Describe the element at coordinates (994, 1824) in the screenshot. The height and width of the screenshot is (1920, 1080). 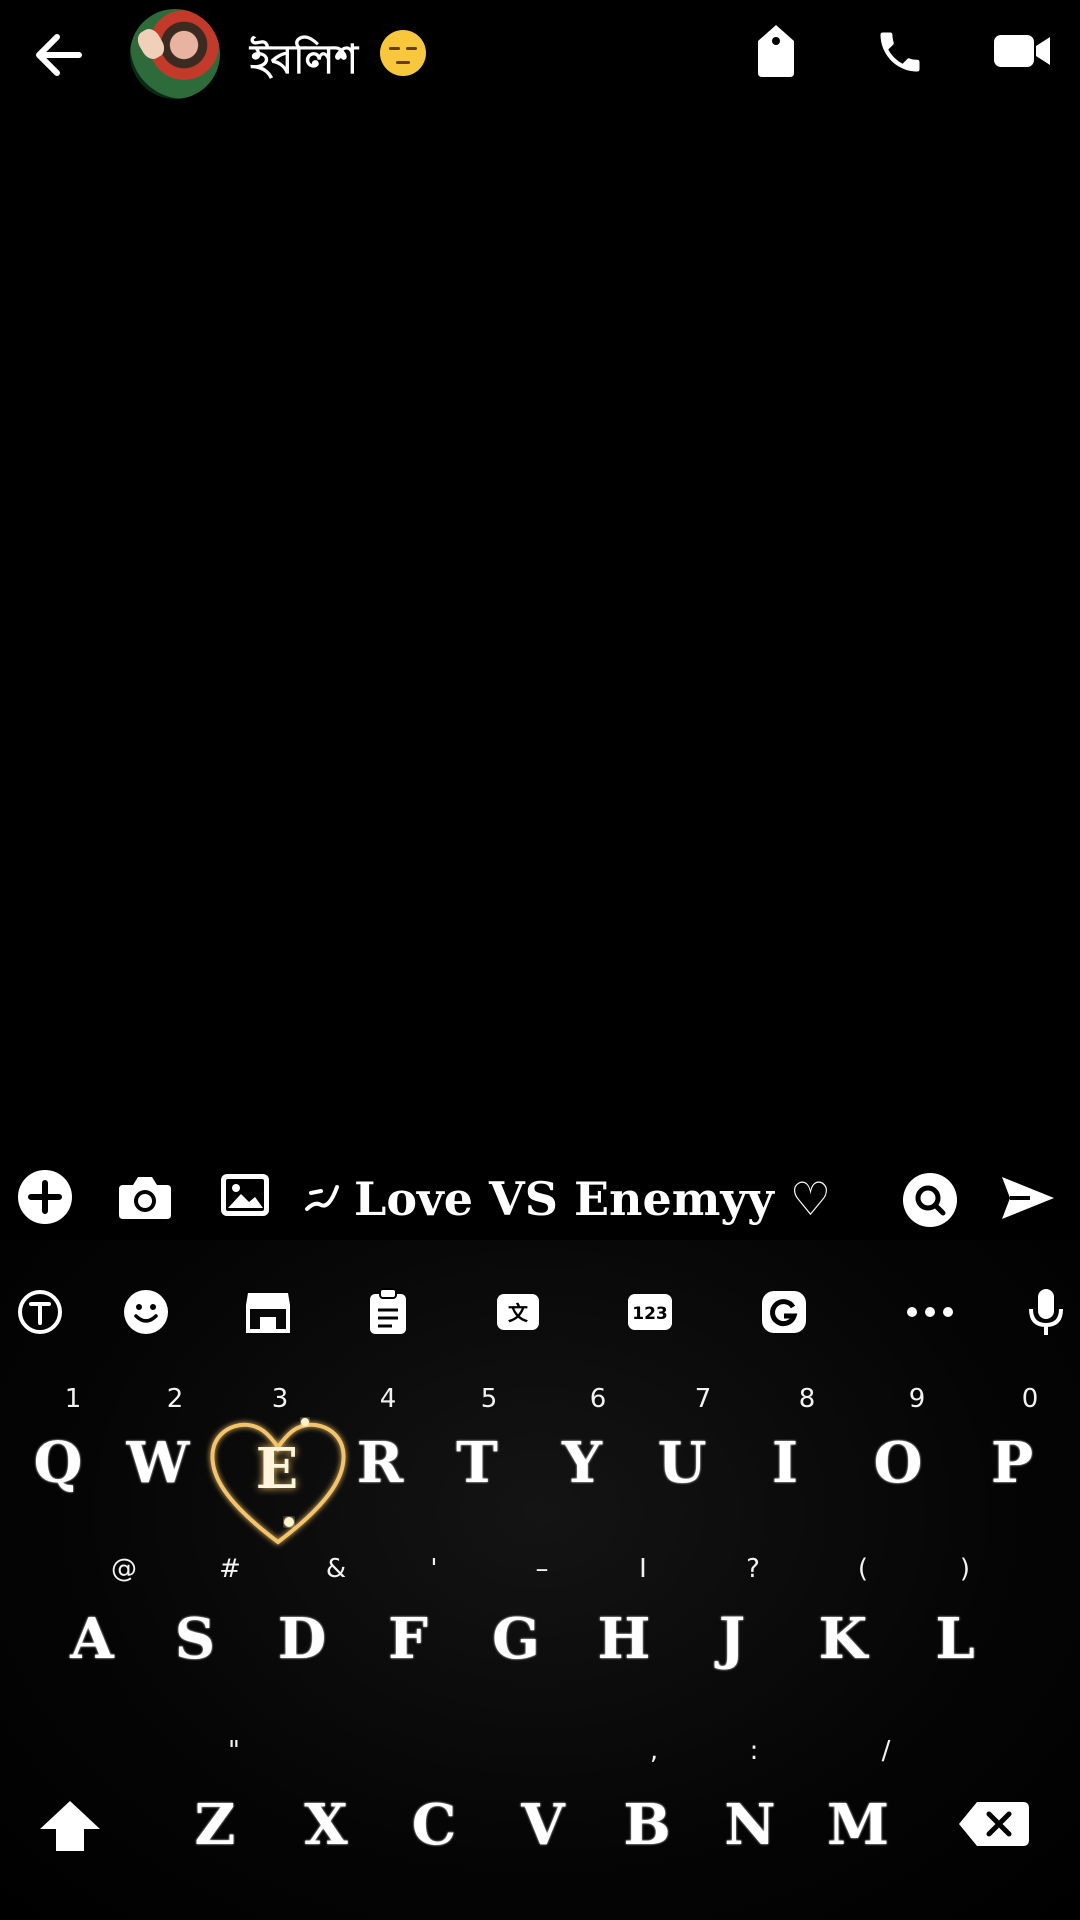
I see `backspace-icon` at that location.